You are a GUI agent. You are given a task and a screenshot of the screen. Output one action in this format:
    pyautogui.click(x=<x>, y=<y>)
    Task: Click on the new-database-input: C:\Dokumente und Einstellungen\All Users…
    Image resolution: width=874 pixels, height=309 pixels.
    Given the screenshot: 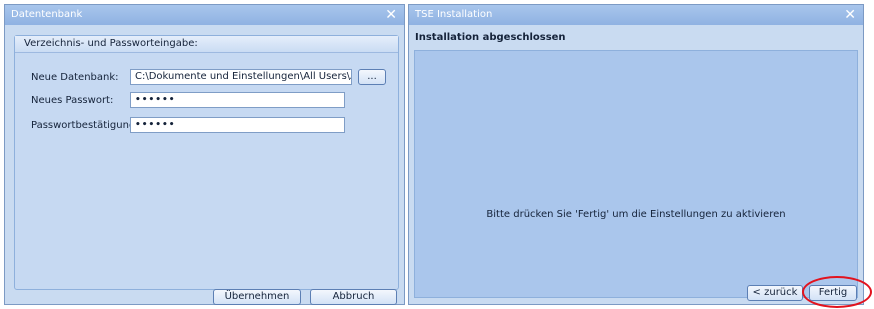 What is the action you would take?
    pyautogui.click(x=241, y=77)
    